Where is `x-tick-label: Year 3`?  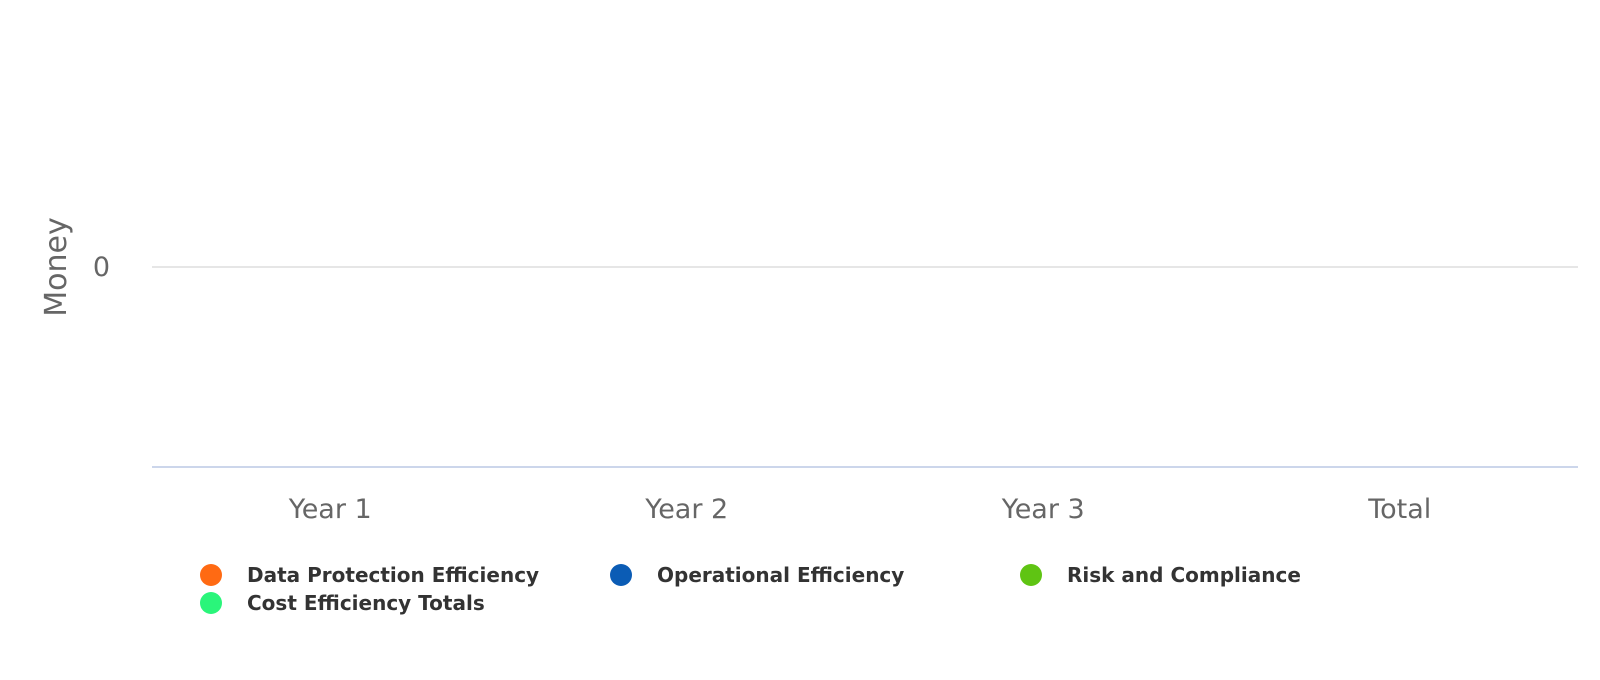
x-tick-label: Year 3 is located at coordinates (1043, 509).